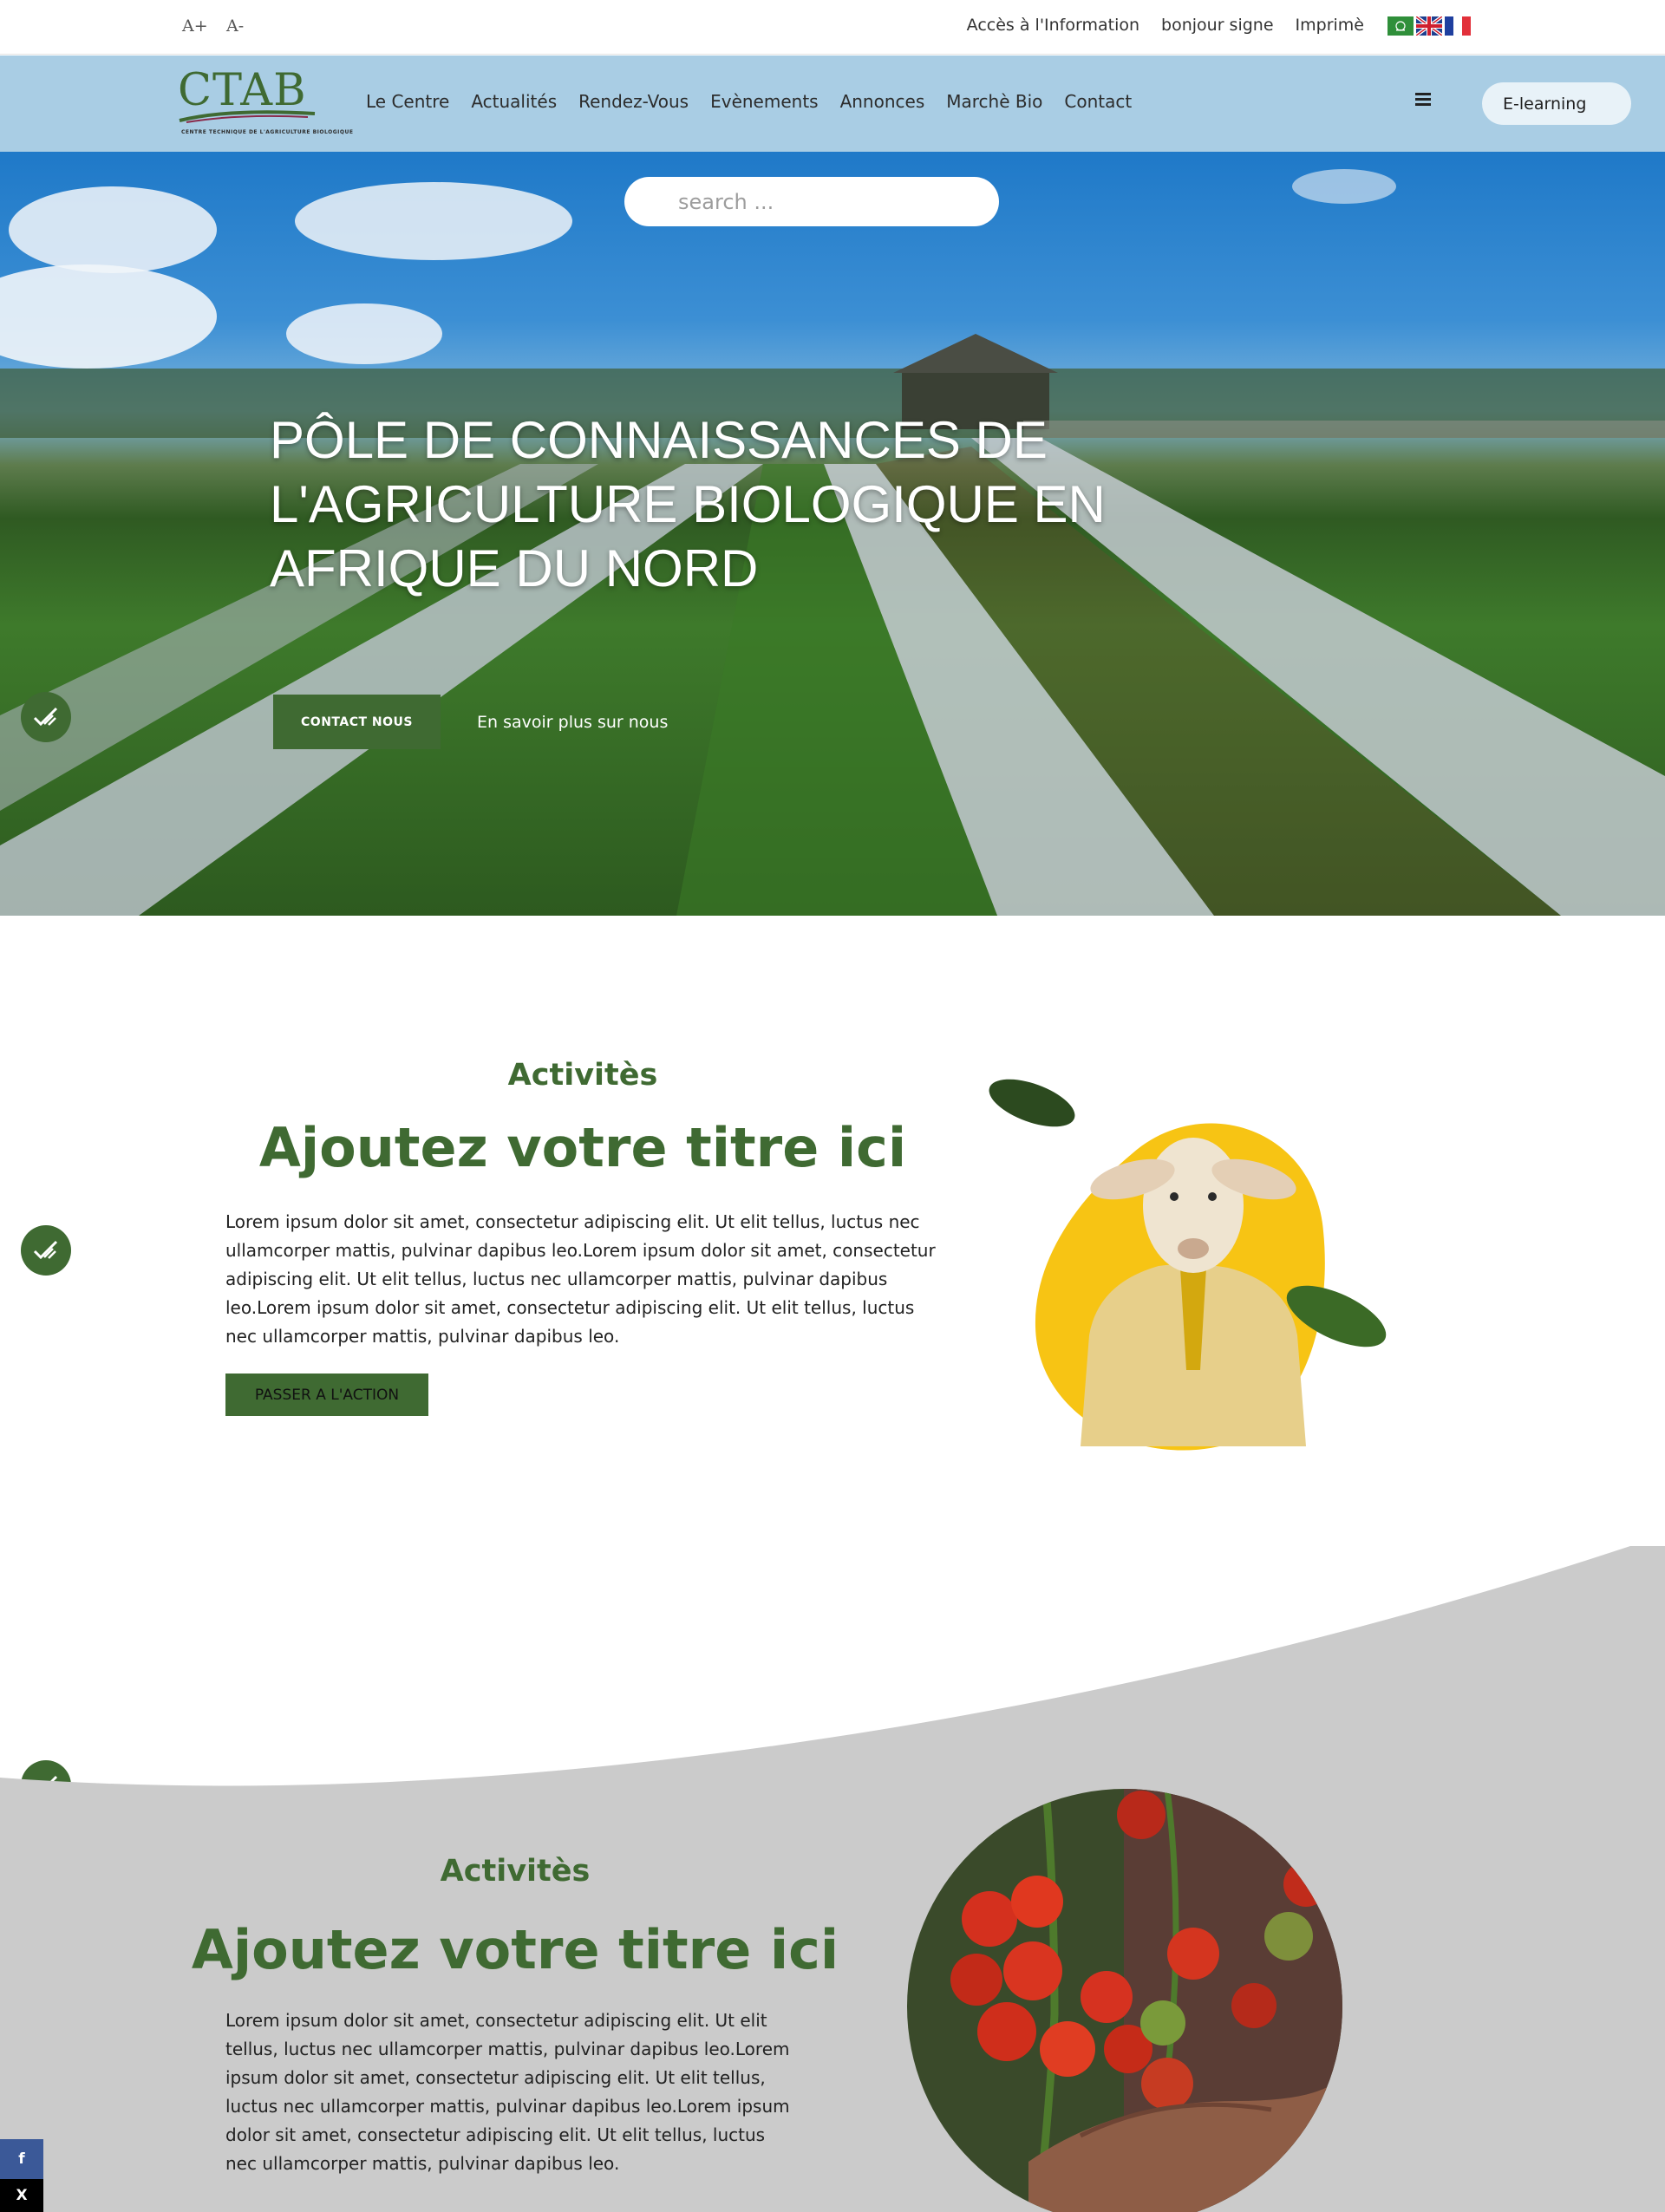 The width and height of the screenshot is (1665, 2212). I want to click on nav-le-centre: Le Centre, so click(407, 101).